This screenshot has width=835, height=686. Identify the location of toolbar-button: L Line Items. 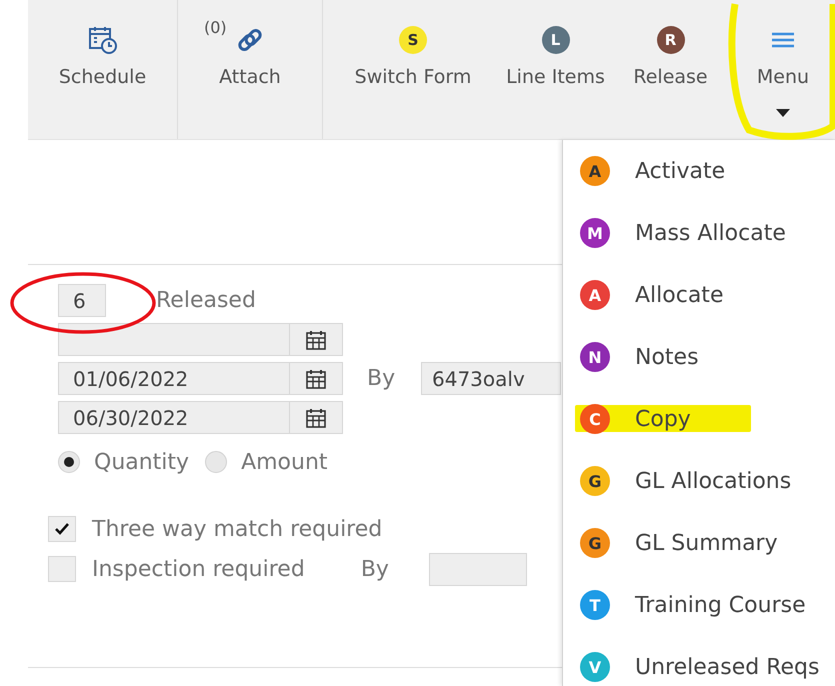
(555, 69).